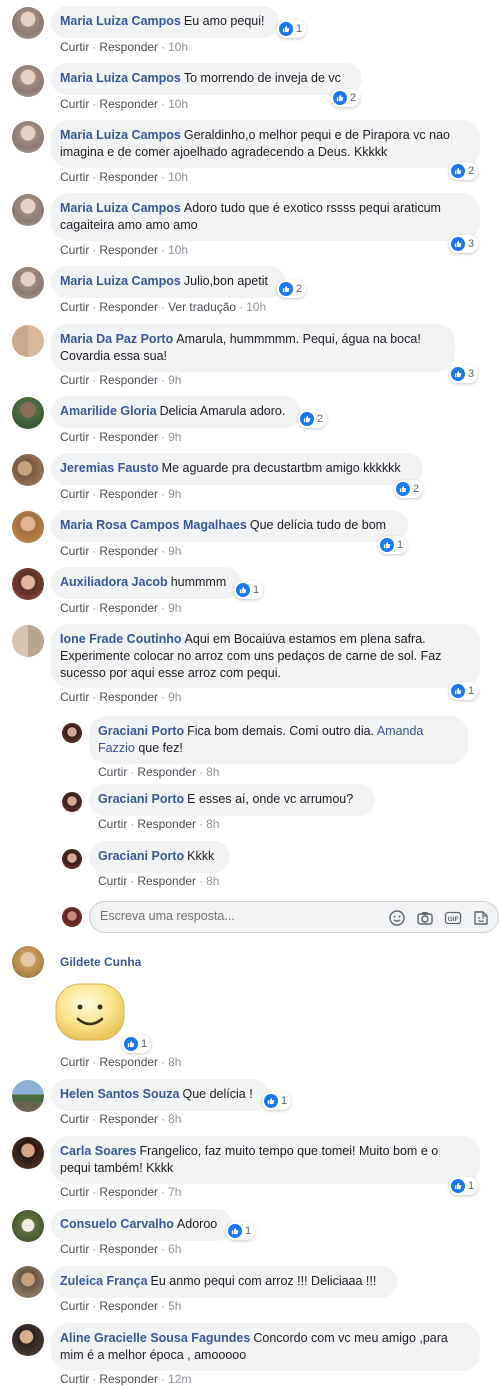 The image size is (500, 1389). Describe the element at coordinates (153, 525) in the screenshot. I see `comment-author: Maria Rosa Campos Magalhaes` at that location.